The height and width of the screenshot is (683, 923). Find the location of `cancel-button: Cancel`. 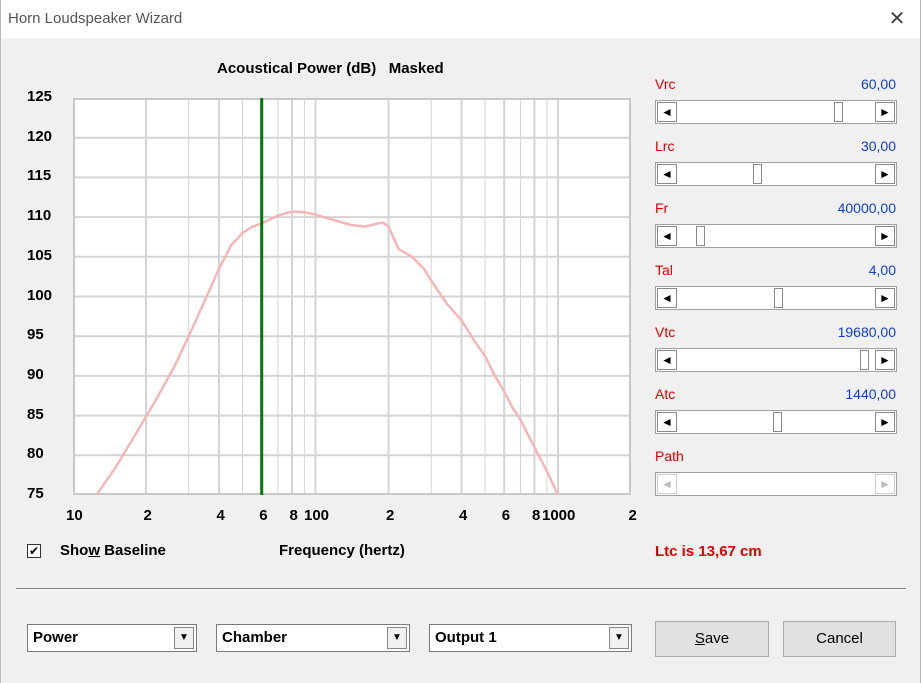

cancel-button: Cancel is located at coordinates (839, 639).